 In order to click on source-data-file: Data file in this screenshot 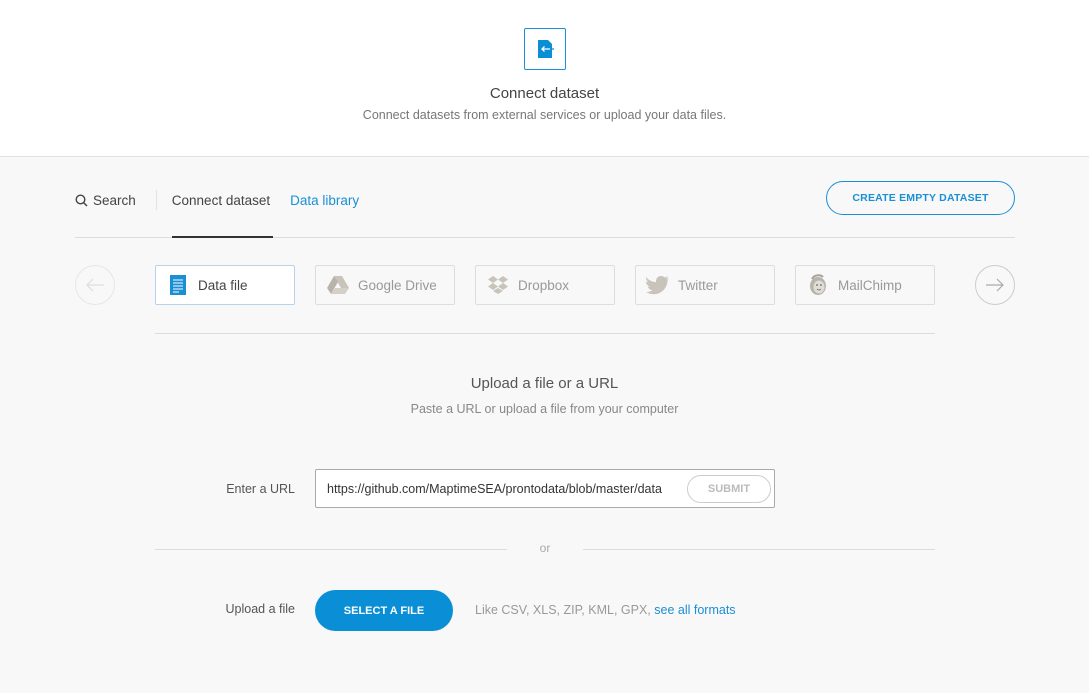, I will do `click(225, 285)`.